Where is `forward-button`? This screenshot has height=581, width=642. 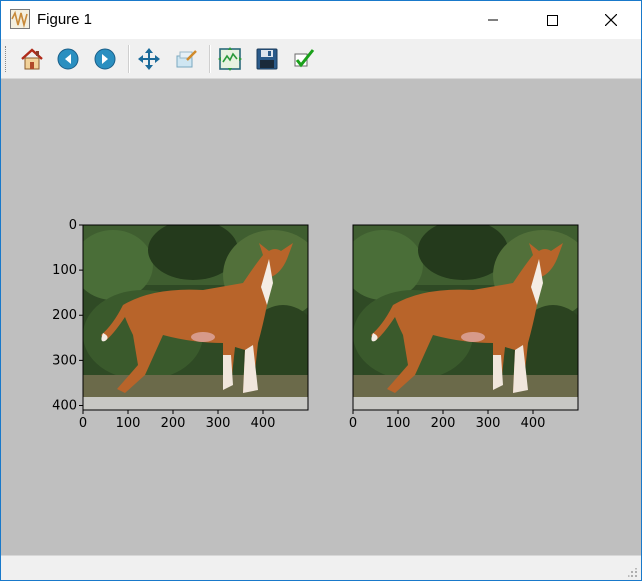
forward-button is located at coordinates (105, 59).